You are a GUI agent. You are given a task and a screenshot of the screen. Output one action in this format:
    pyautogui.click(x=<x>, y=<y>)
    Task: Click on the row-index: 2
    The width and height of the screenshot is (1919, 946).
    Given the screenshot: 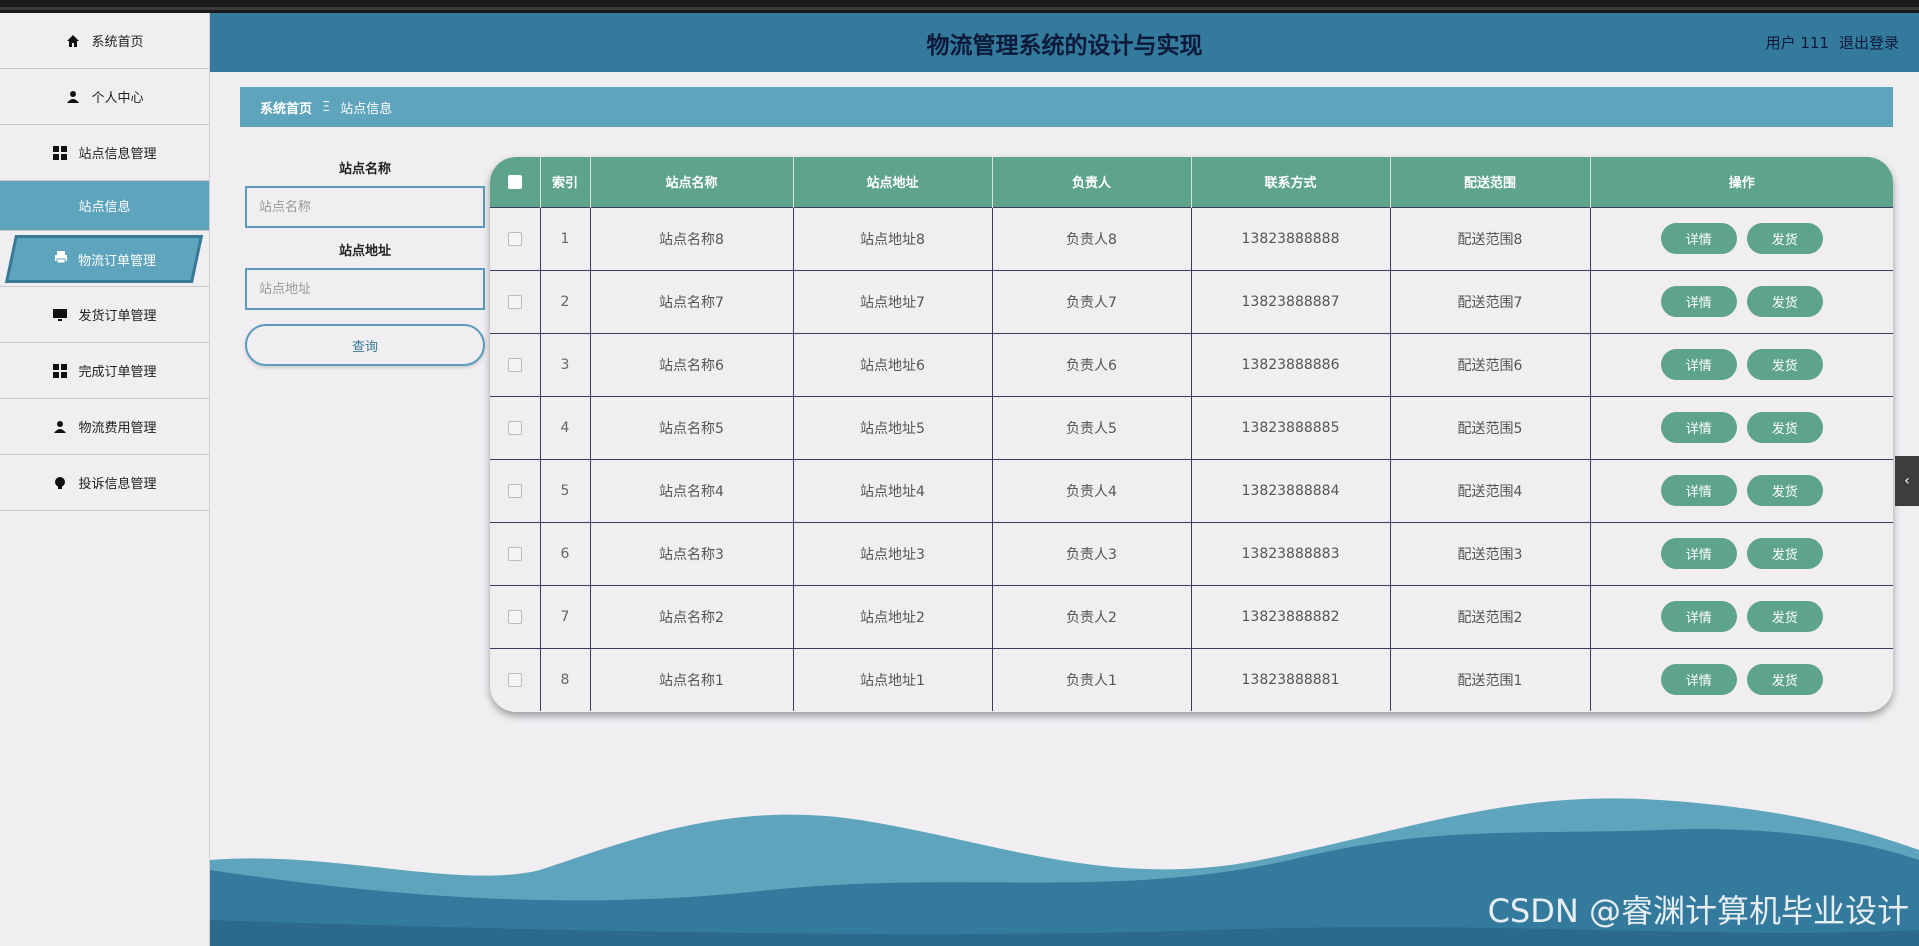 What is the action you would take?
    pyautogui.click(x=565, y=301)
    